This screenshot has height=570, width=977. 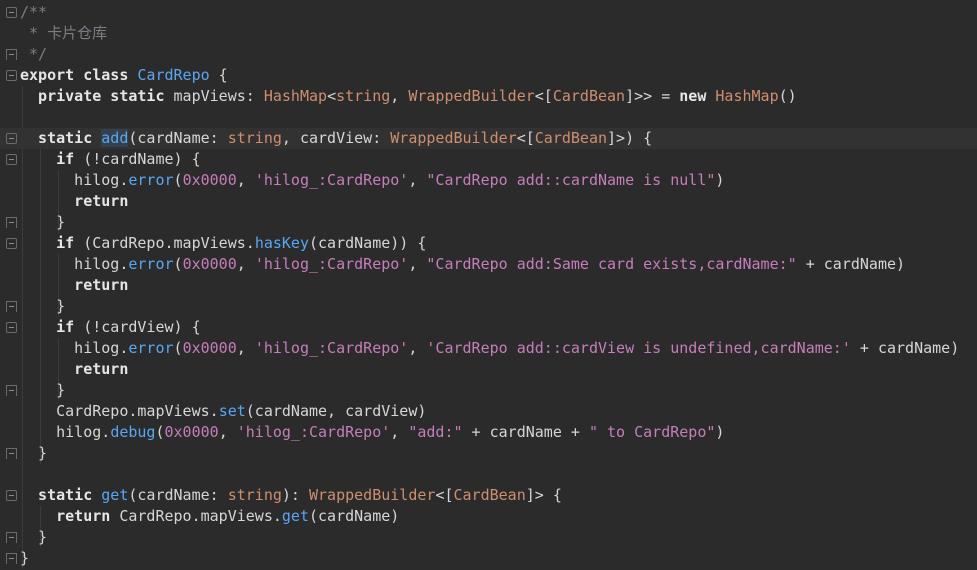 I want to click on code-line: export class CardRepo {, so click(x=488, y=75).